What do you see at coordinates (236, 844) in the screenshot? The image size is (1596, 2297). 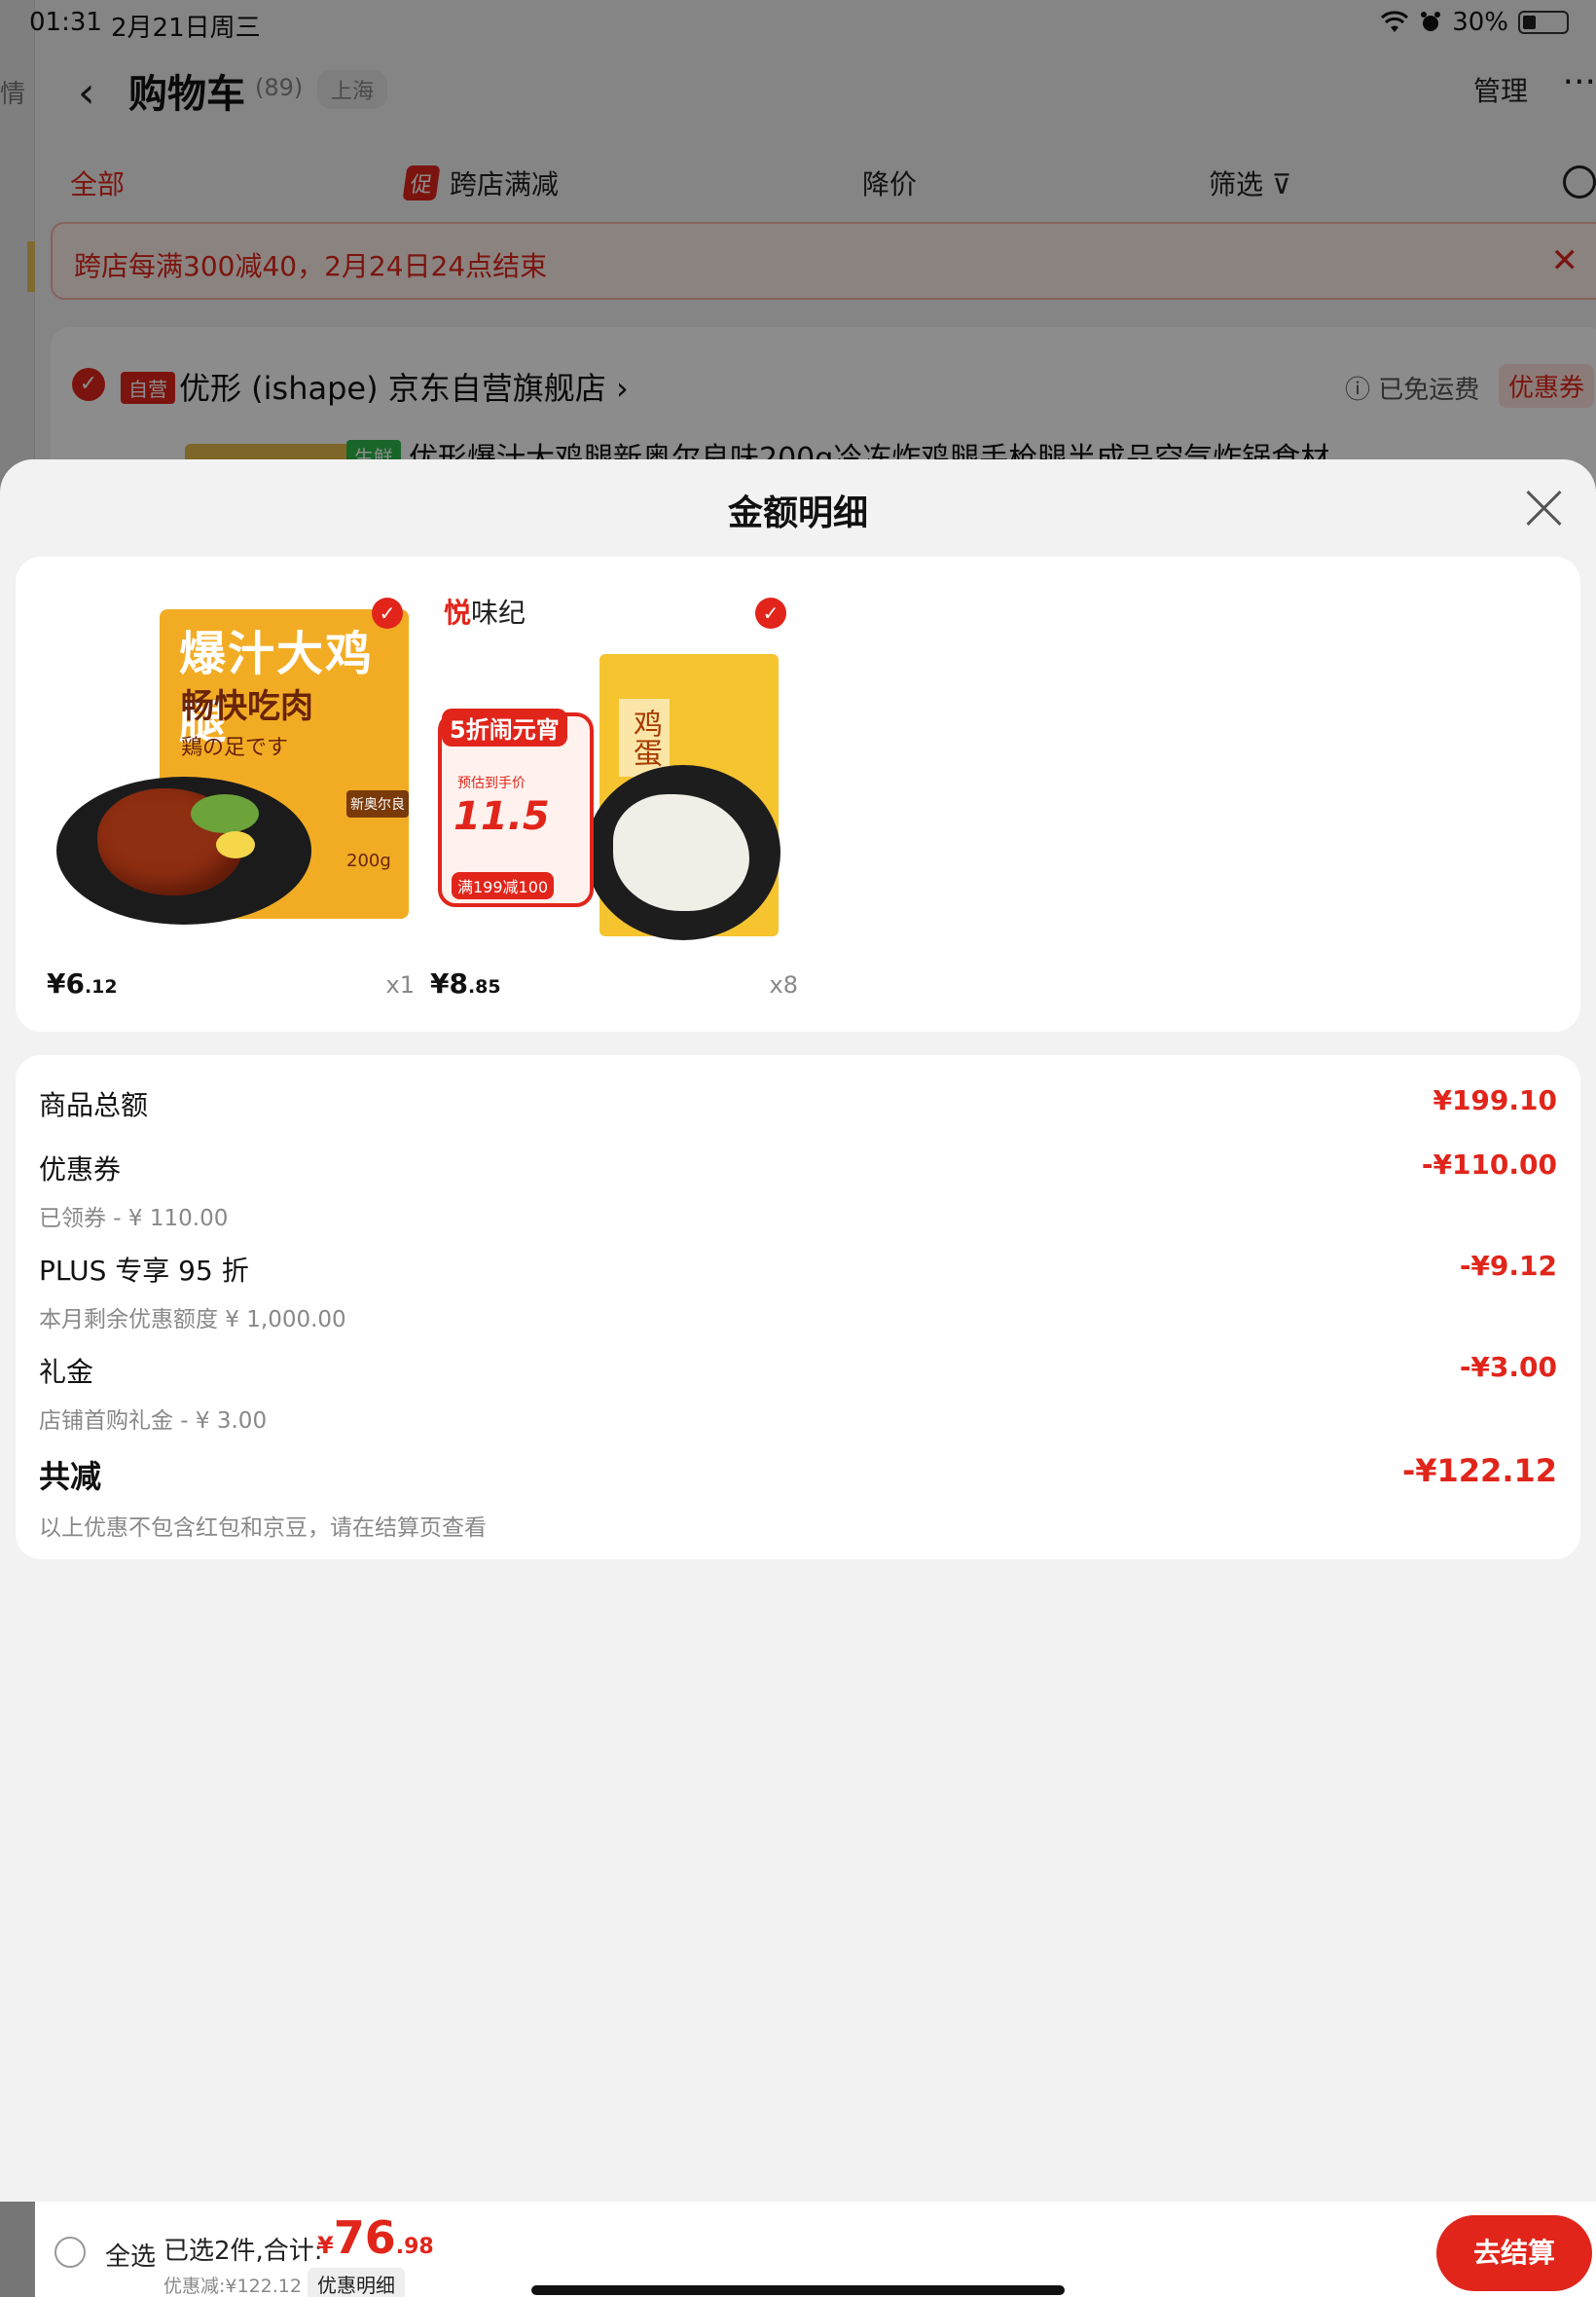 I see `lemon-art` at bounding box center [236, 844].